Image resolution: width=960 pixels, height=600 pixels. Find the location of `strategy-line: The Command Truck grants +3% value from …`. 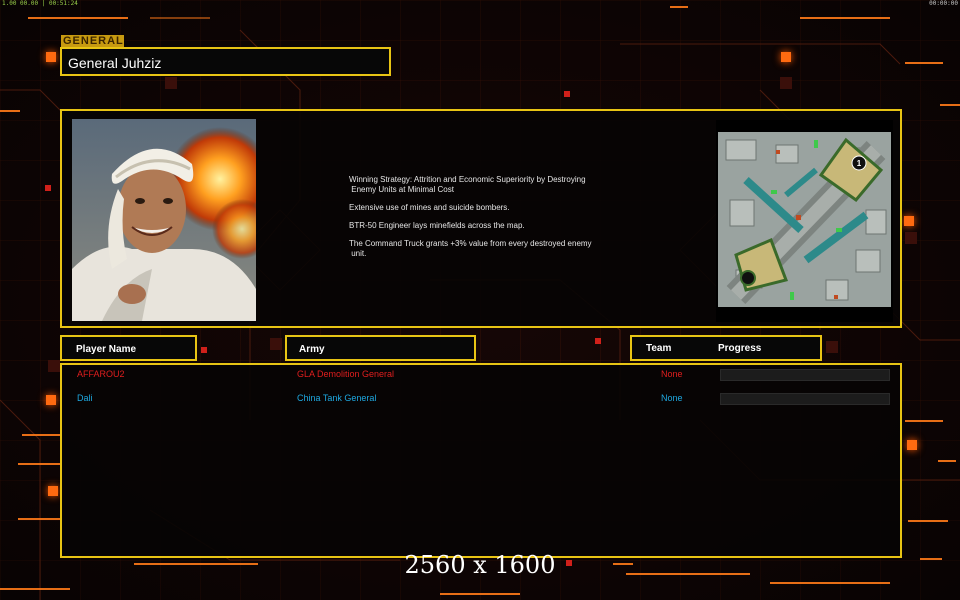

strategy-line: The Command Truck grants +3% value from … is located at coordinates (470, 248).